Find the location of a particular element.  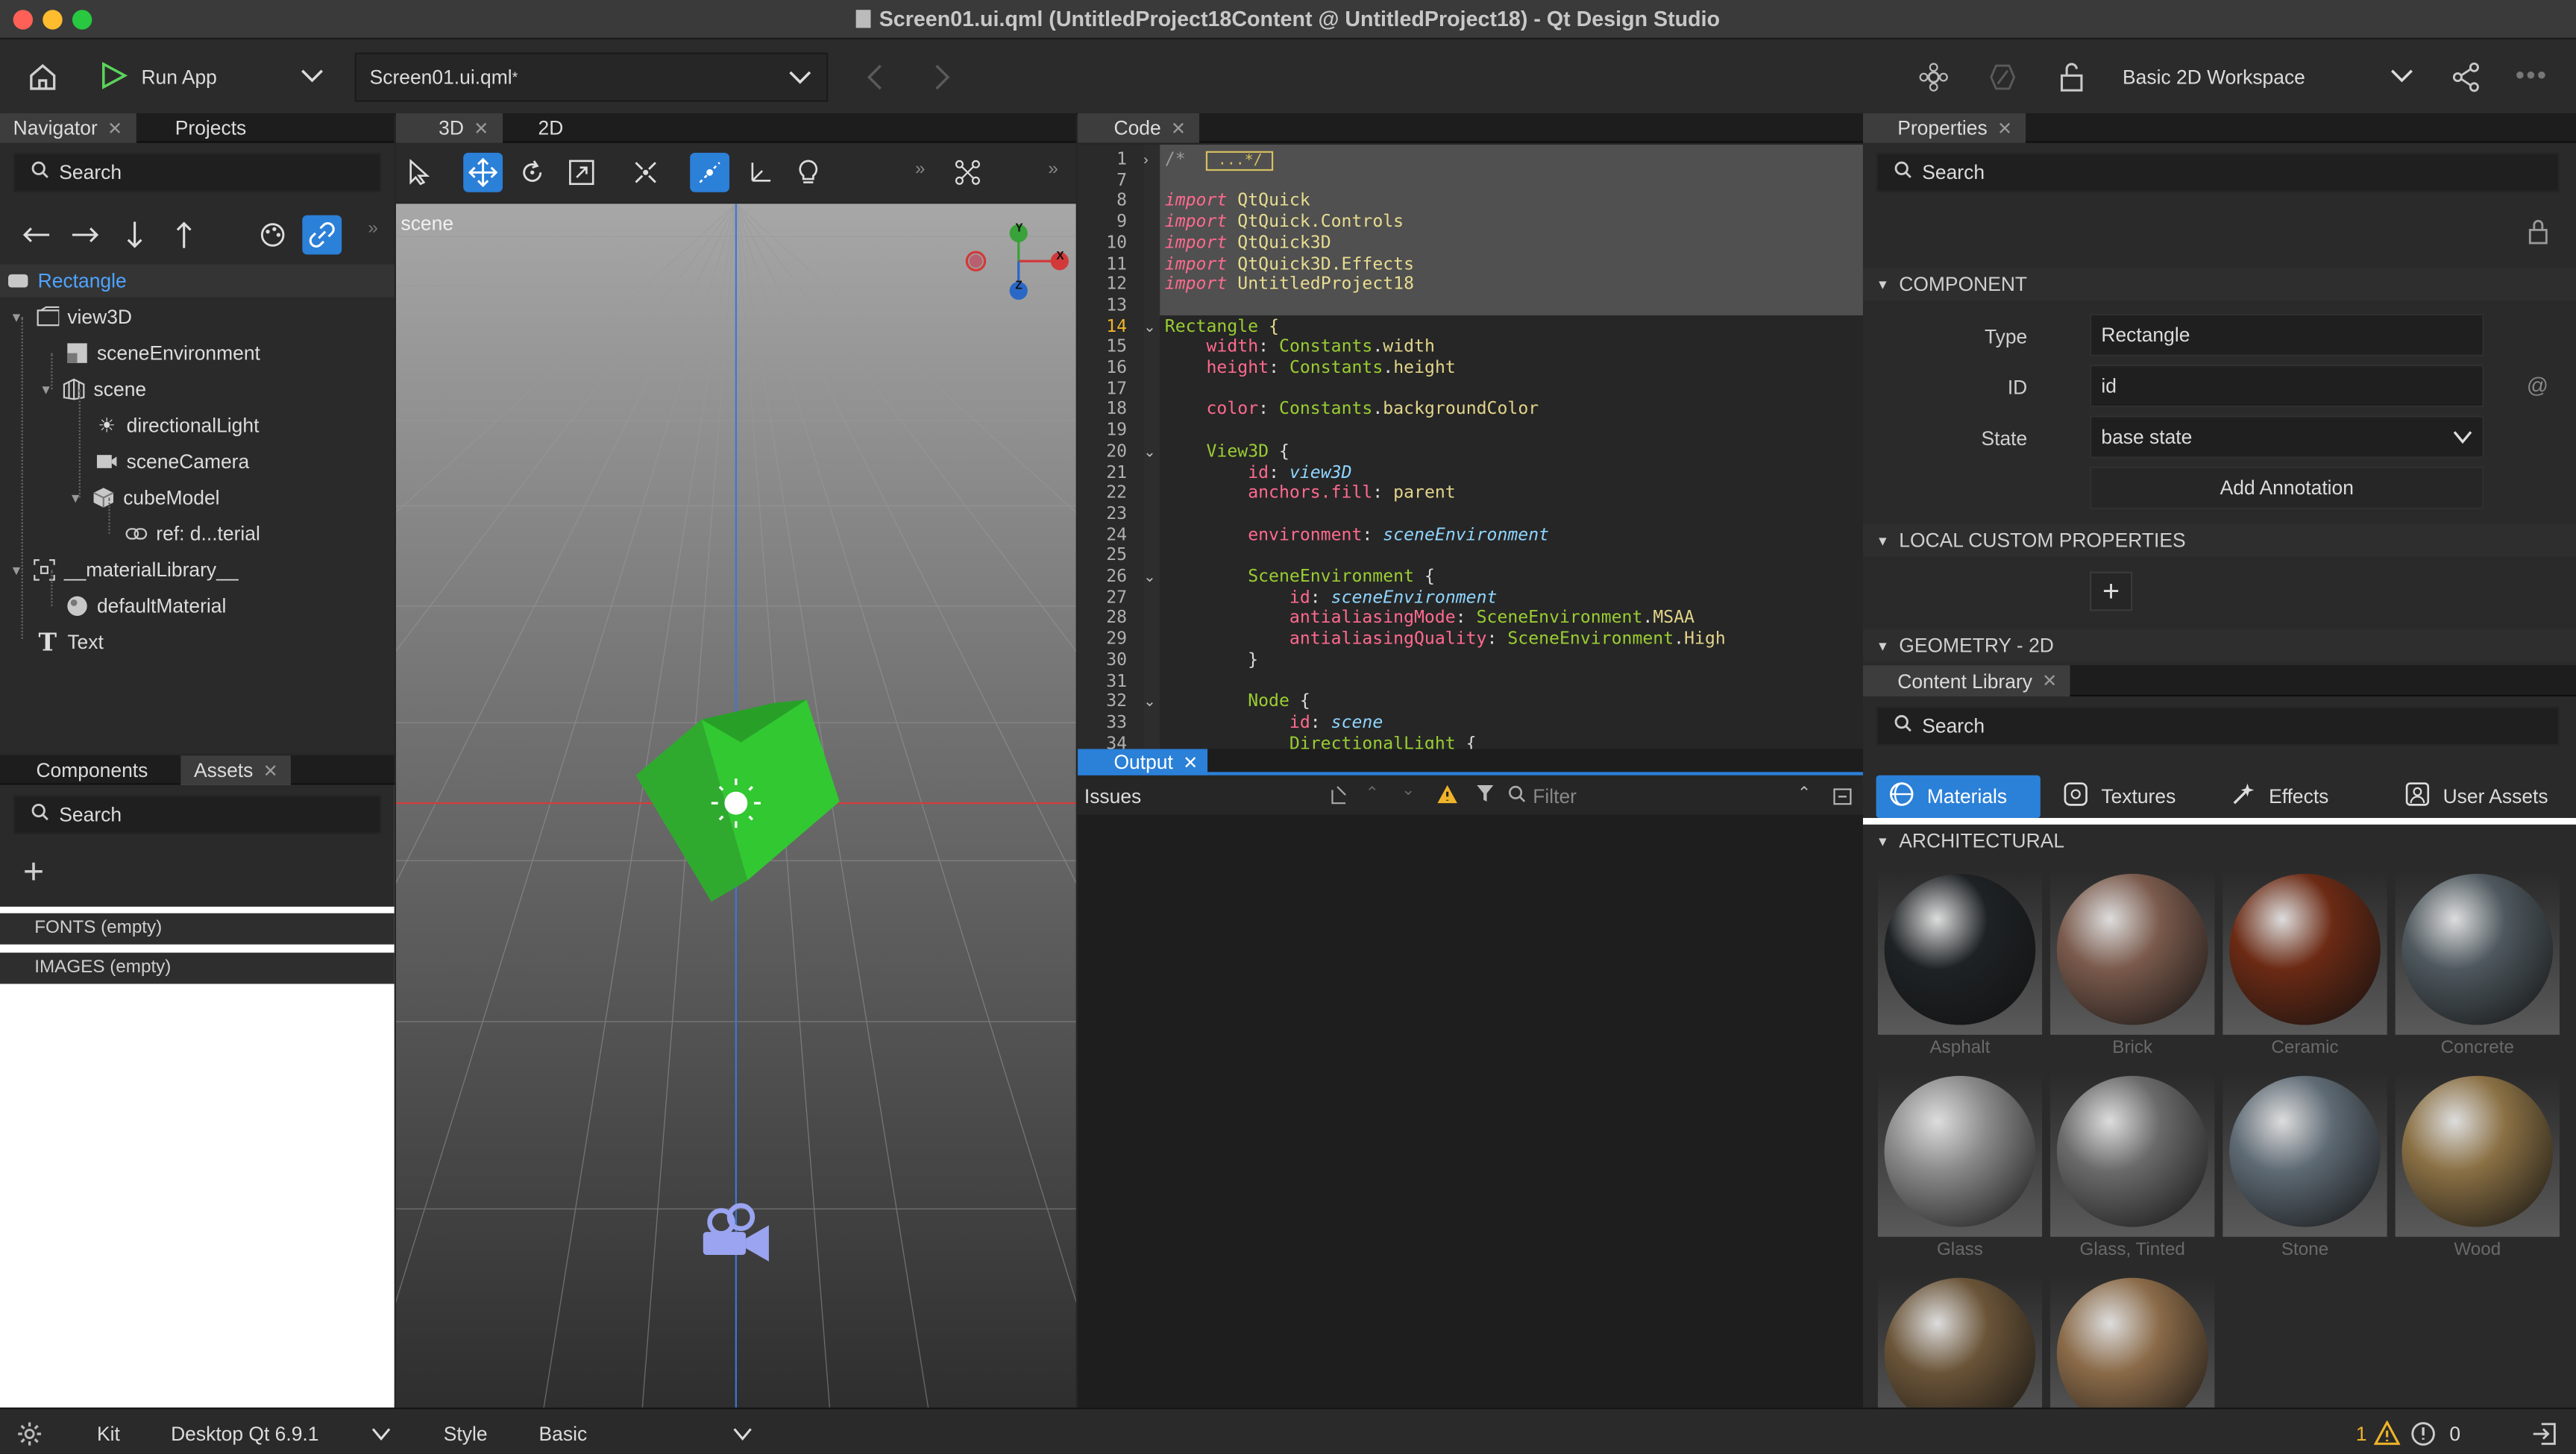

particle-system-icon is located at coordinates (968, 172).